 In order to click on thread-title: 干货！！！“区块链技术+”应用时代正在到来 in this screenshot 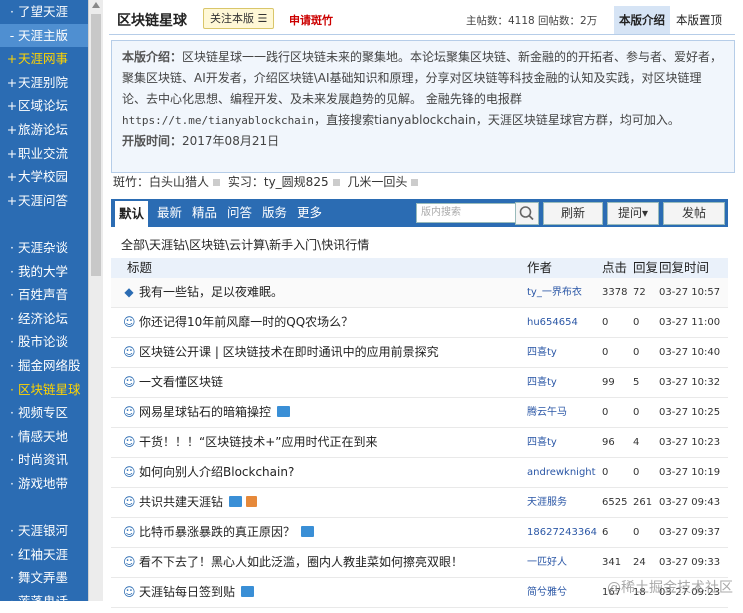, I will do `click(258, 442)`.